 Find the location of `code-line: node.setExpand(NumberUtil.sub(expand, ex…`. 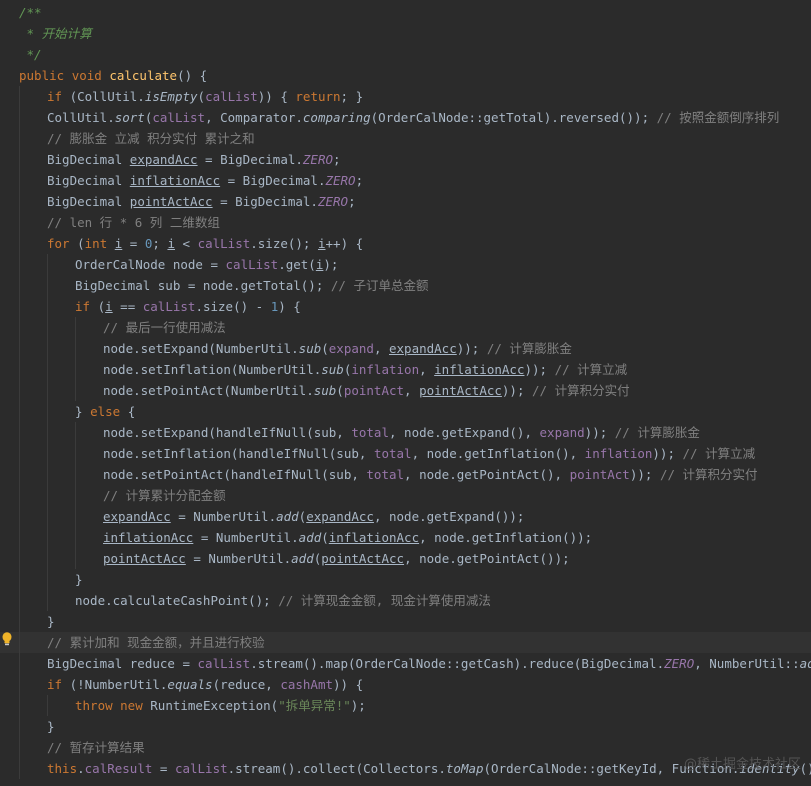

code-line: node.setExpand(NumberUtil.sub(expand, ex… is located at coordinates (405, 348).